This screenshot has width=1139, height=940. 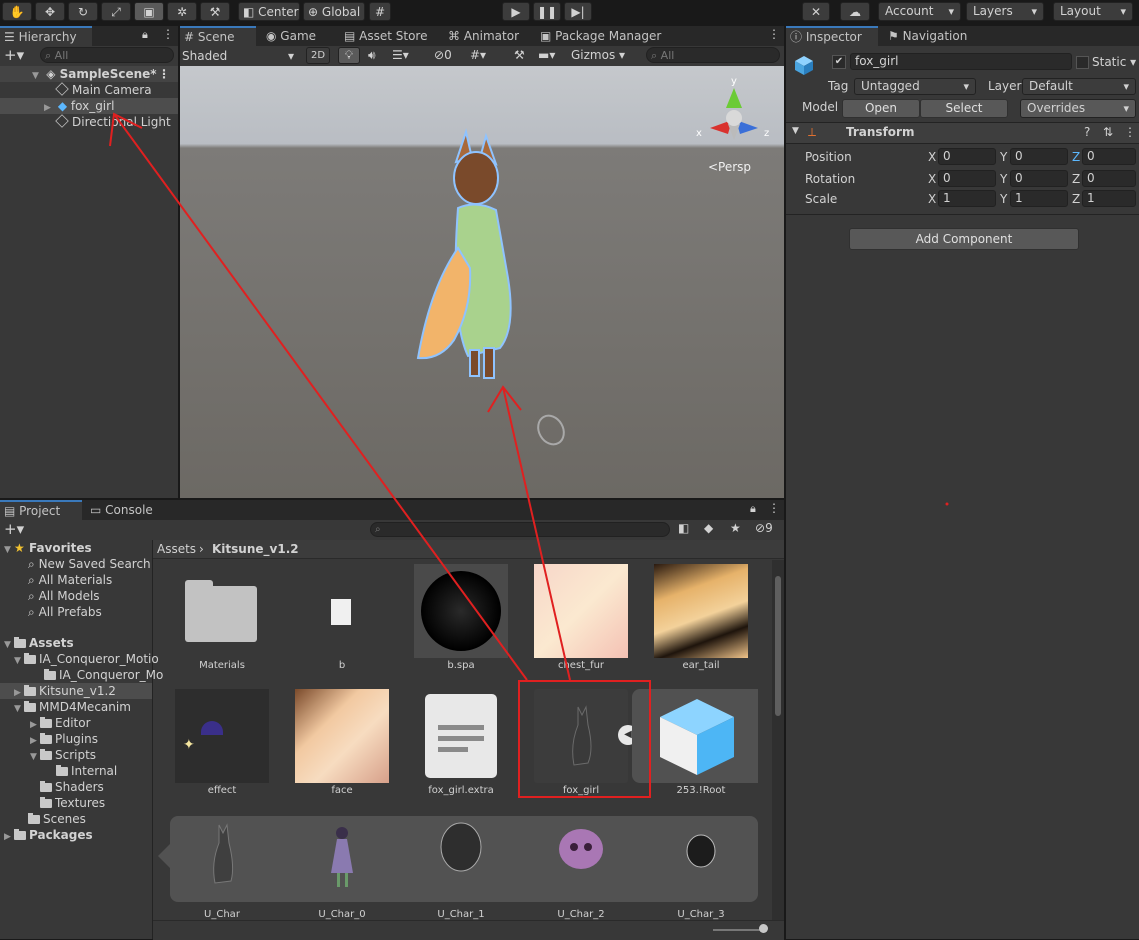 I want to click on favorite-item: ⌕ New Saved Search, so click(x=89, y=564).